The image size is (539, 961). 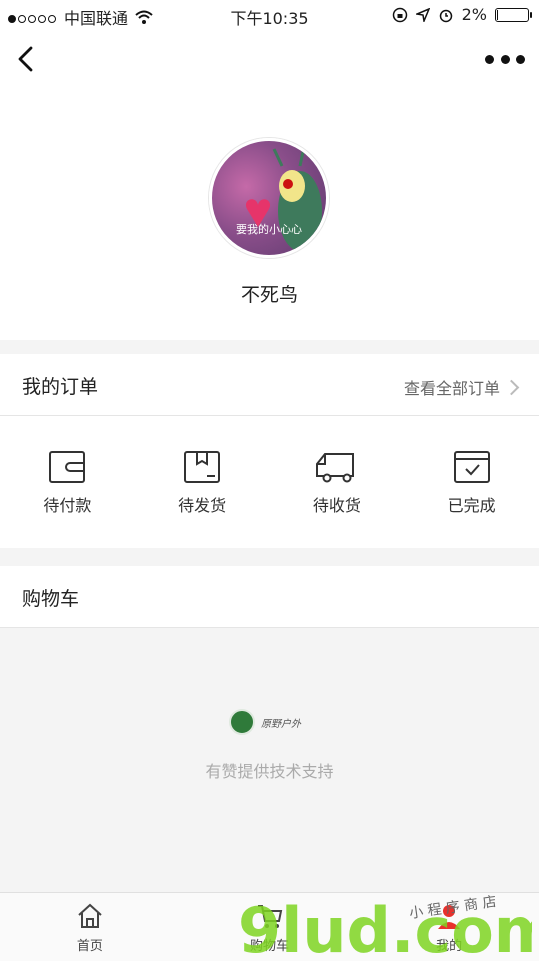 What do you see at coordinates (269, 916) in the screenshot?
I see `cart-icon` at bounding box center [269, 916].